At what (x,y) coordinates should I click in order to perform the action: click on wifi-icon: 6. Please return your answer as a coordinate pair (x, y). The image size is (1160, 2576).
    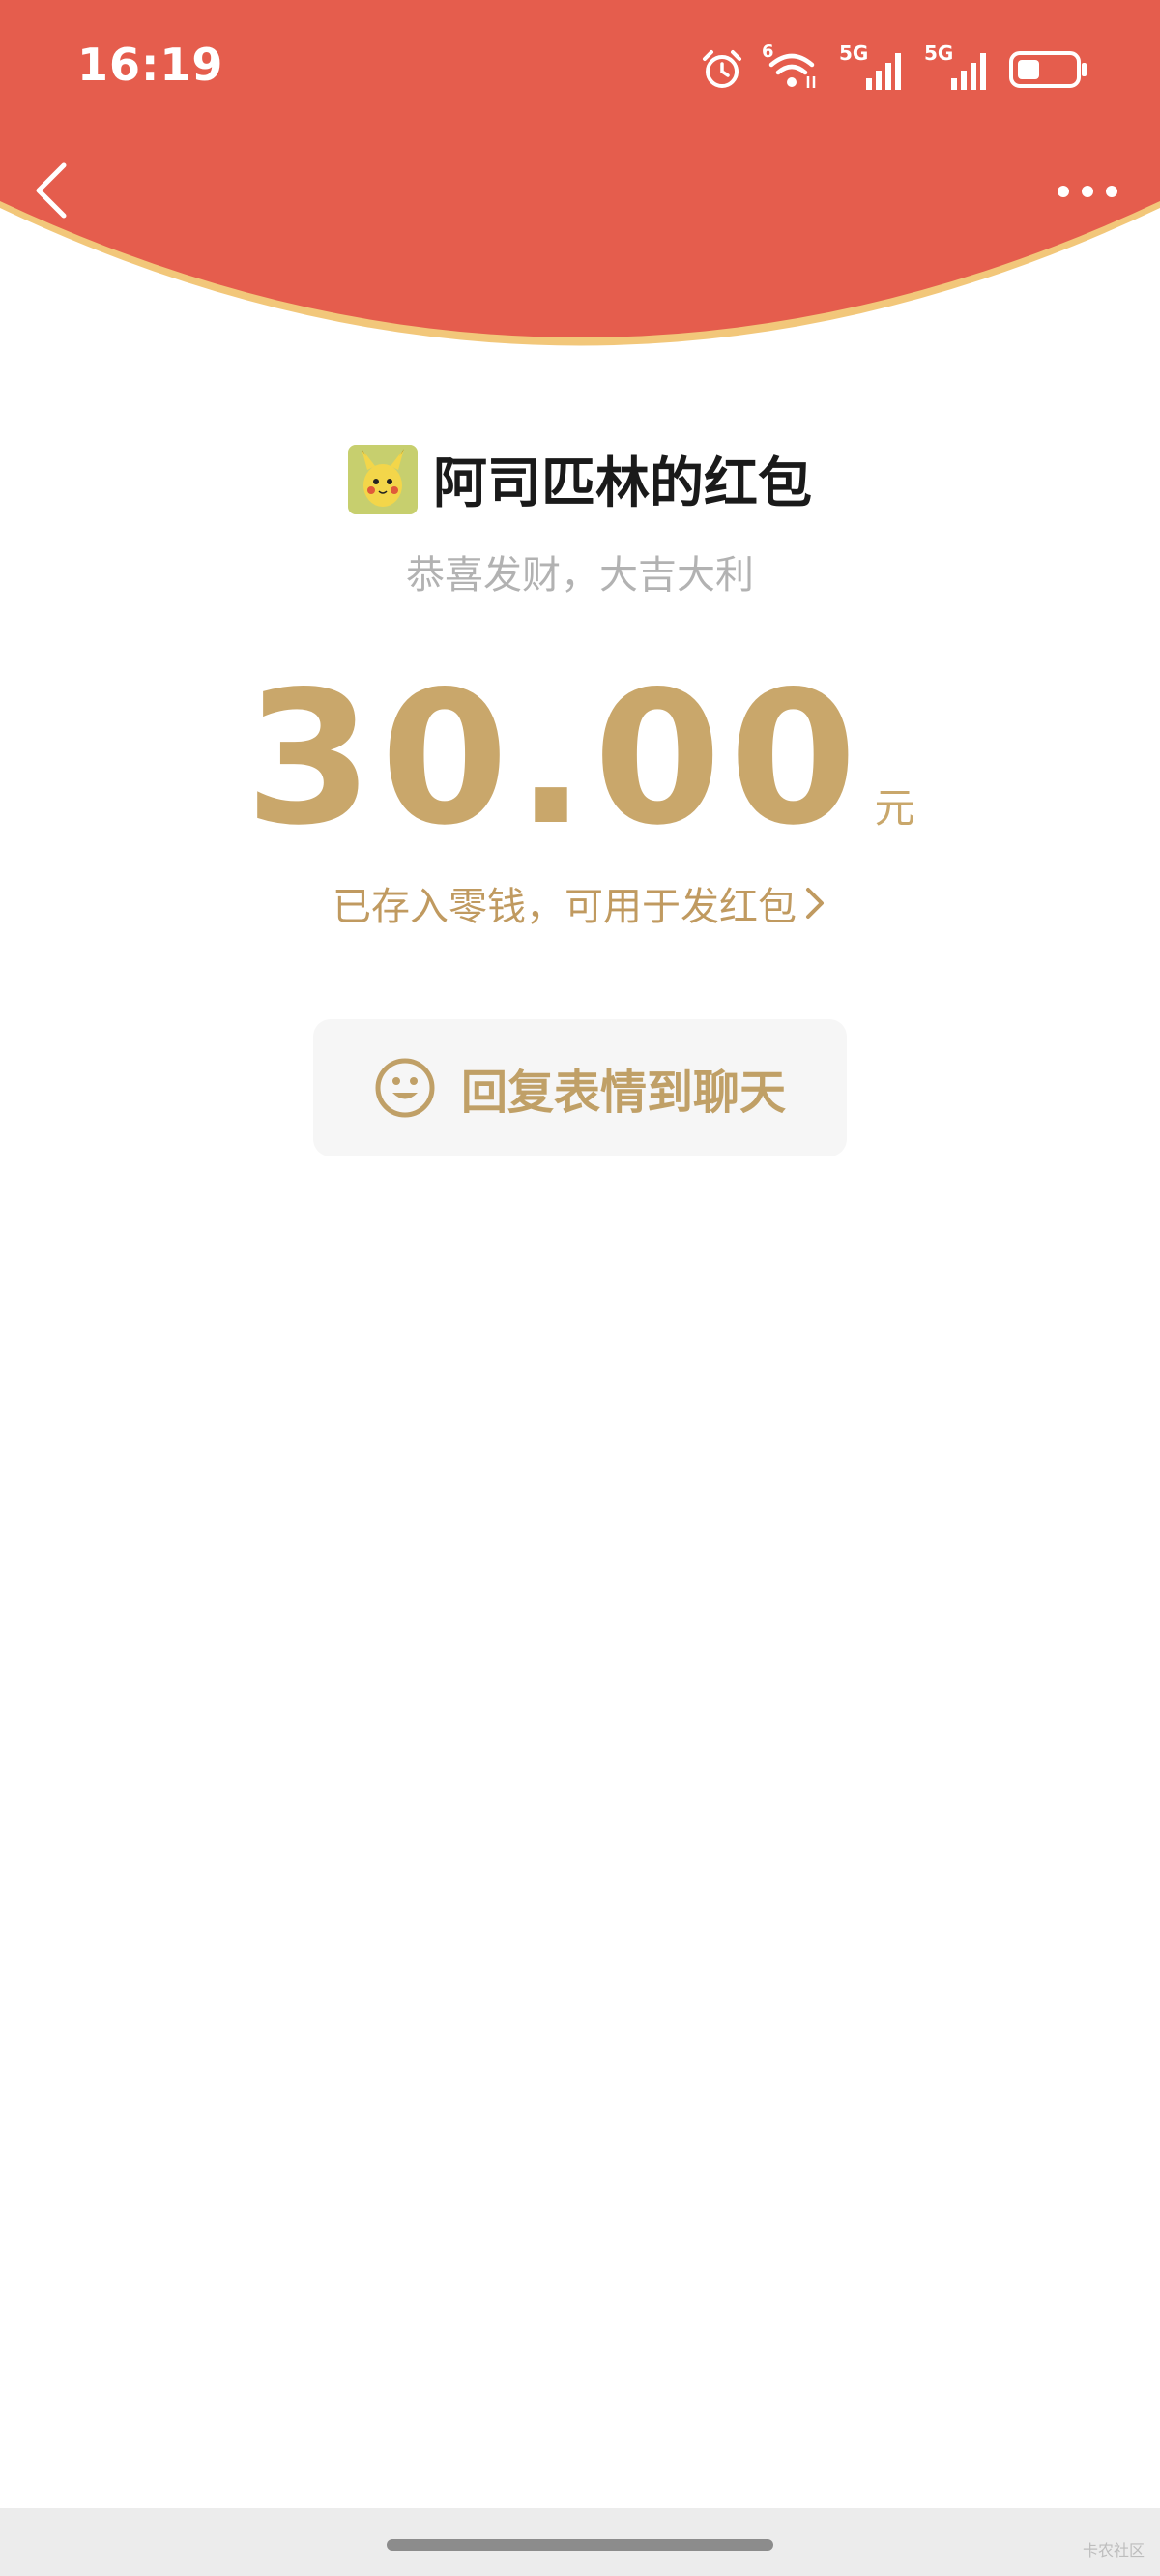
    Looking at the image, I should click on (792, 67).